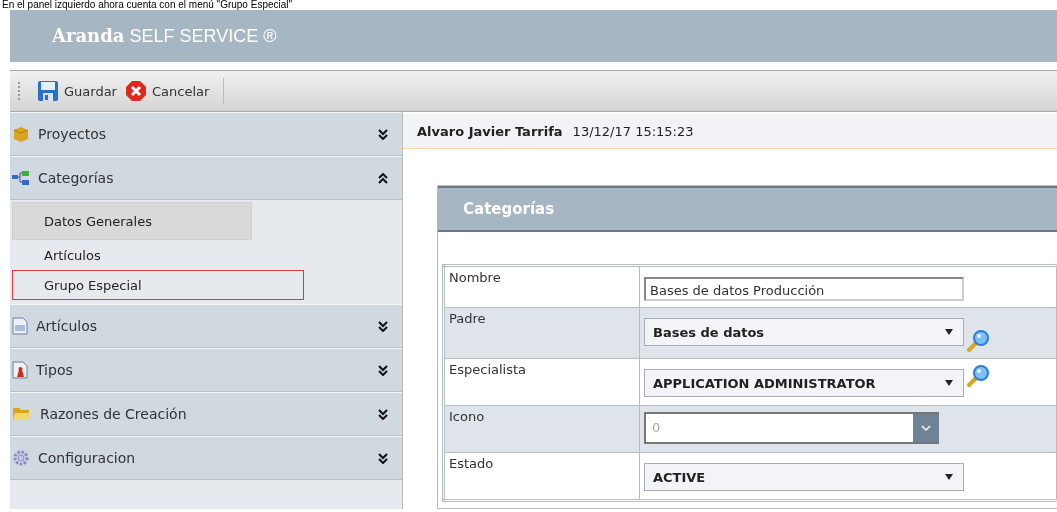 The image size is (1057, 512). What do you see at coordinates (541, 429) in the screenshot?
I see `field-label: Icono` at bounding box center [541, 429].